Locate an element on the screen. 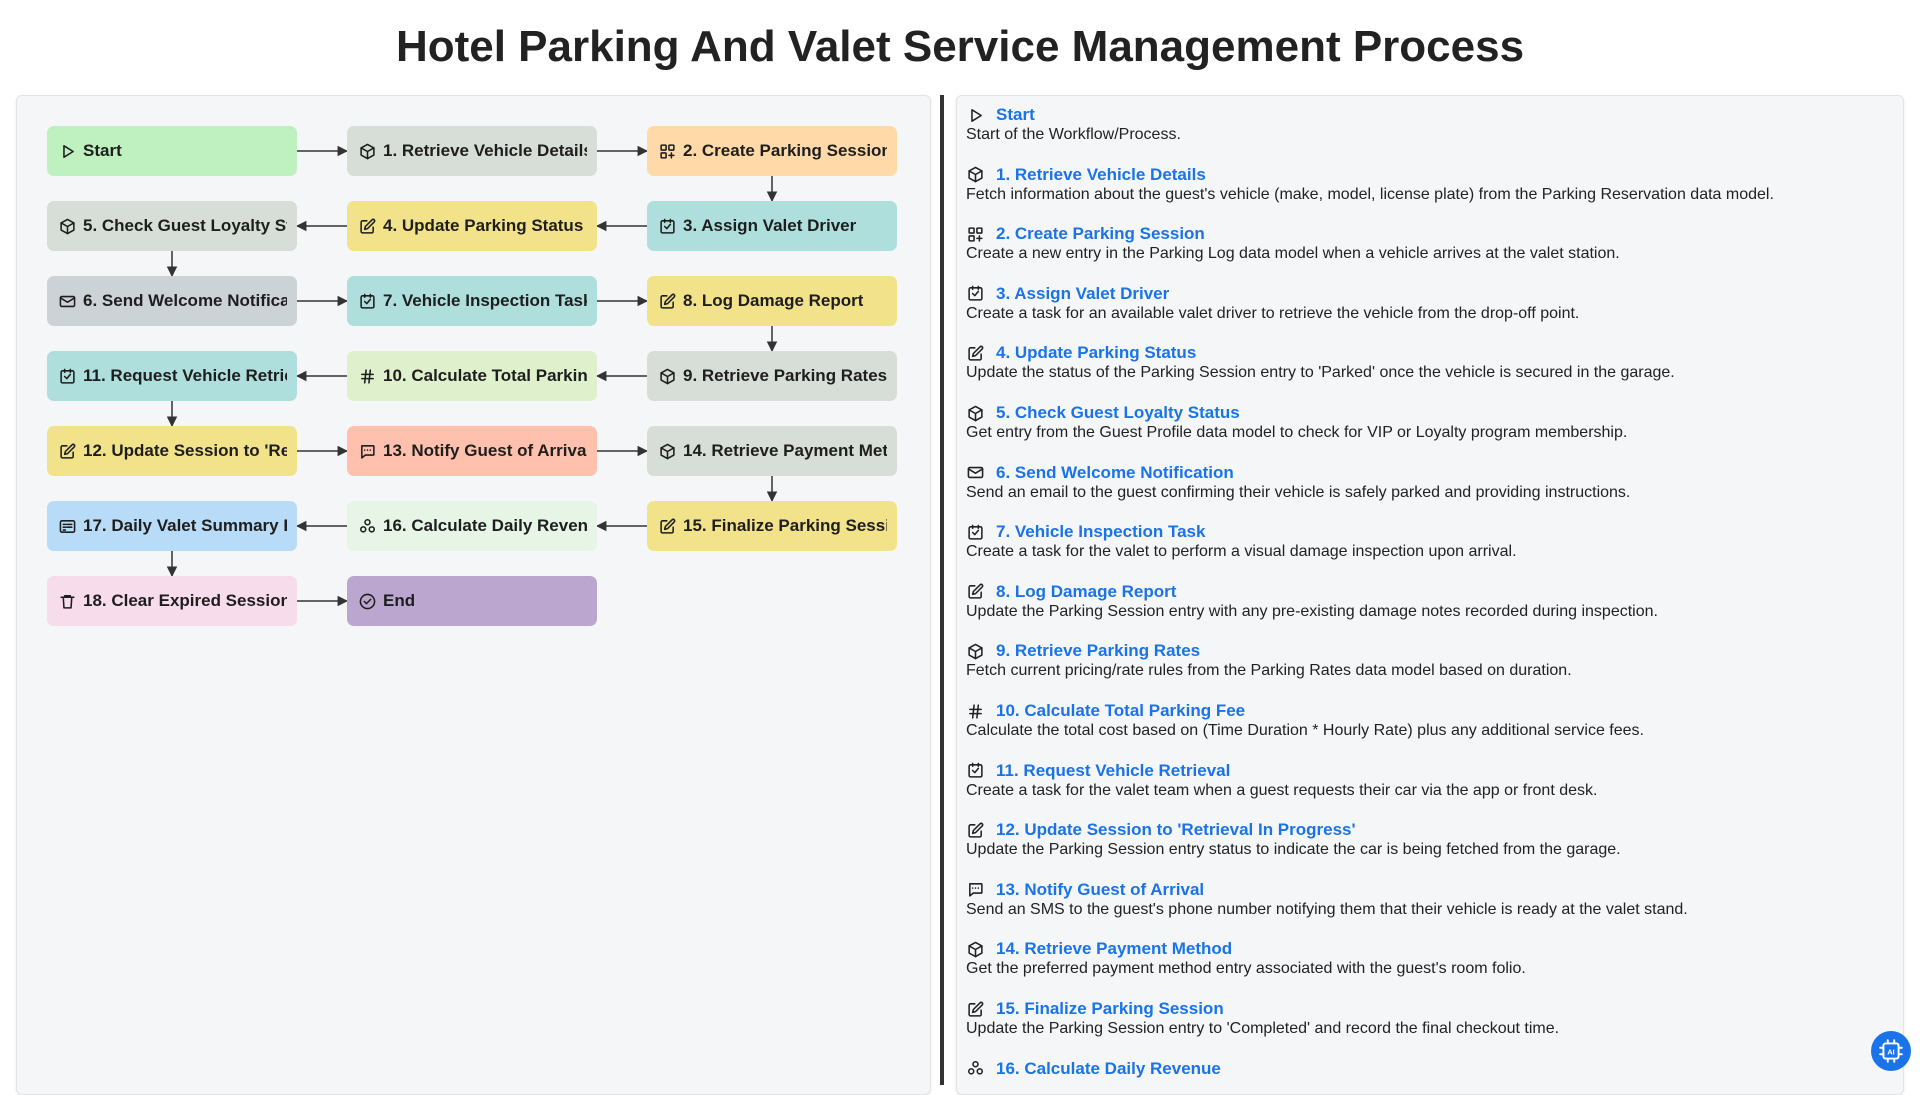 This screenshot has width=1920, height=1095. flow-node-s8: 8. Log Damage Report is located at coordinates (772, 301).